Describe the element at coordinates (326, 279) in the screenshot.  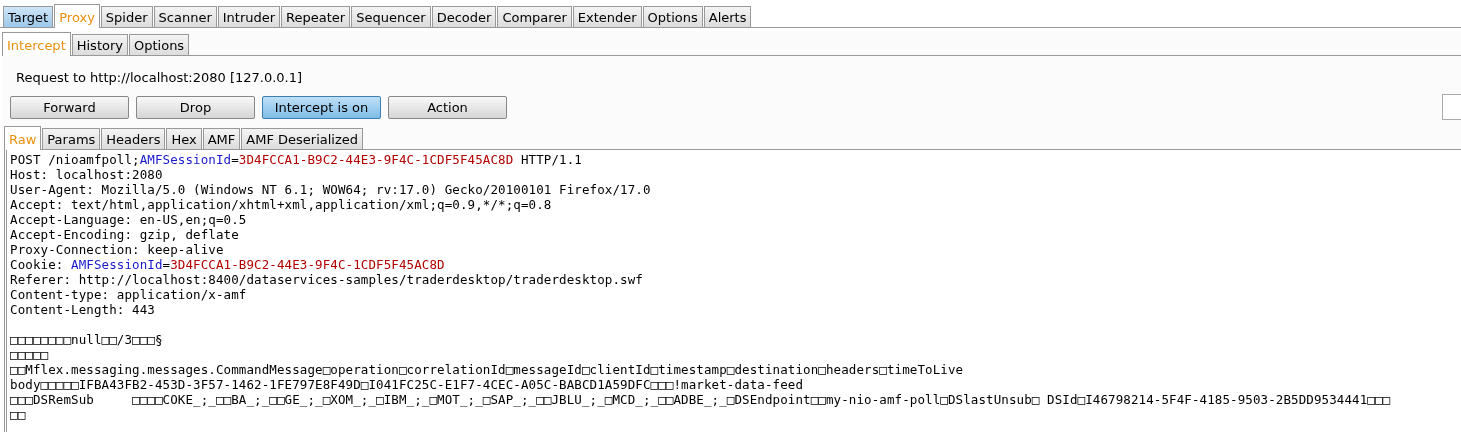
I see `message-text: Referer: http://localhost:8400/dataservices-samples/traderdesktop/traderdesktop.swf` at that location.